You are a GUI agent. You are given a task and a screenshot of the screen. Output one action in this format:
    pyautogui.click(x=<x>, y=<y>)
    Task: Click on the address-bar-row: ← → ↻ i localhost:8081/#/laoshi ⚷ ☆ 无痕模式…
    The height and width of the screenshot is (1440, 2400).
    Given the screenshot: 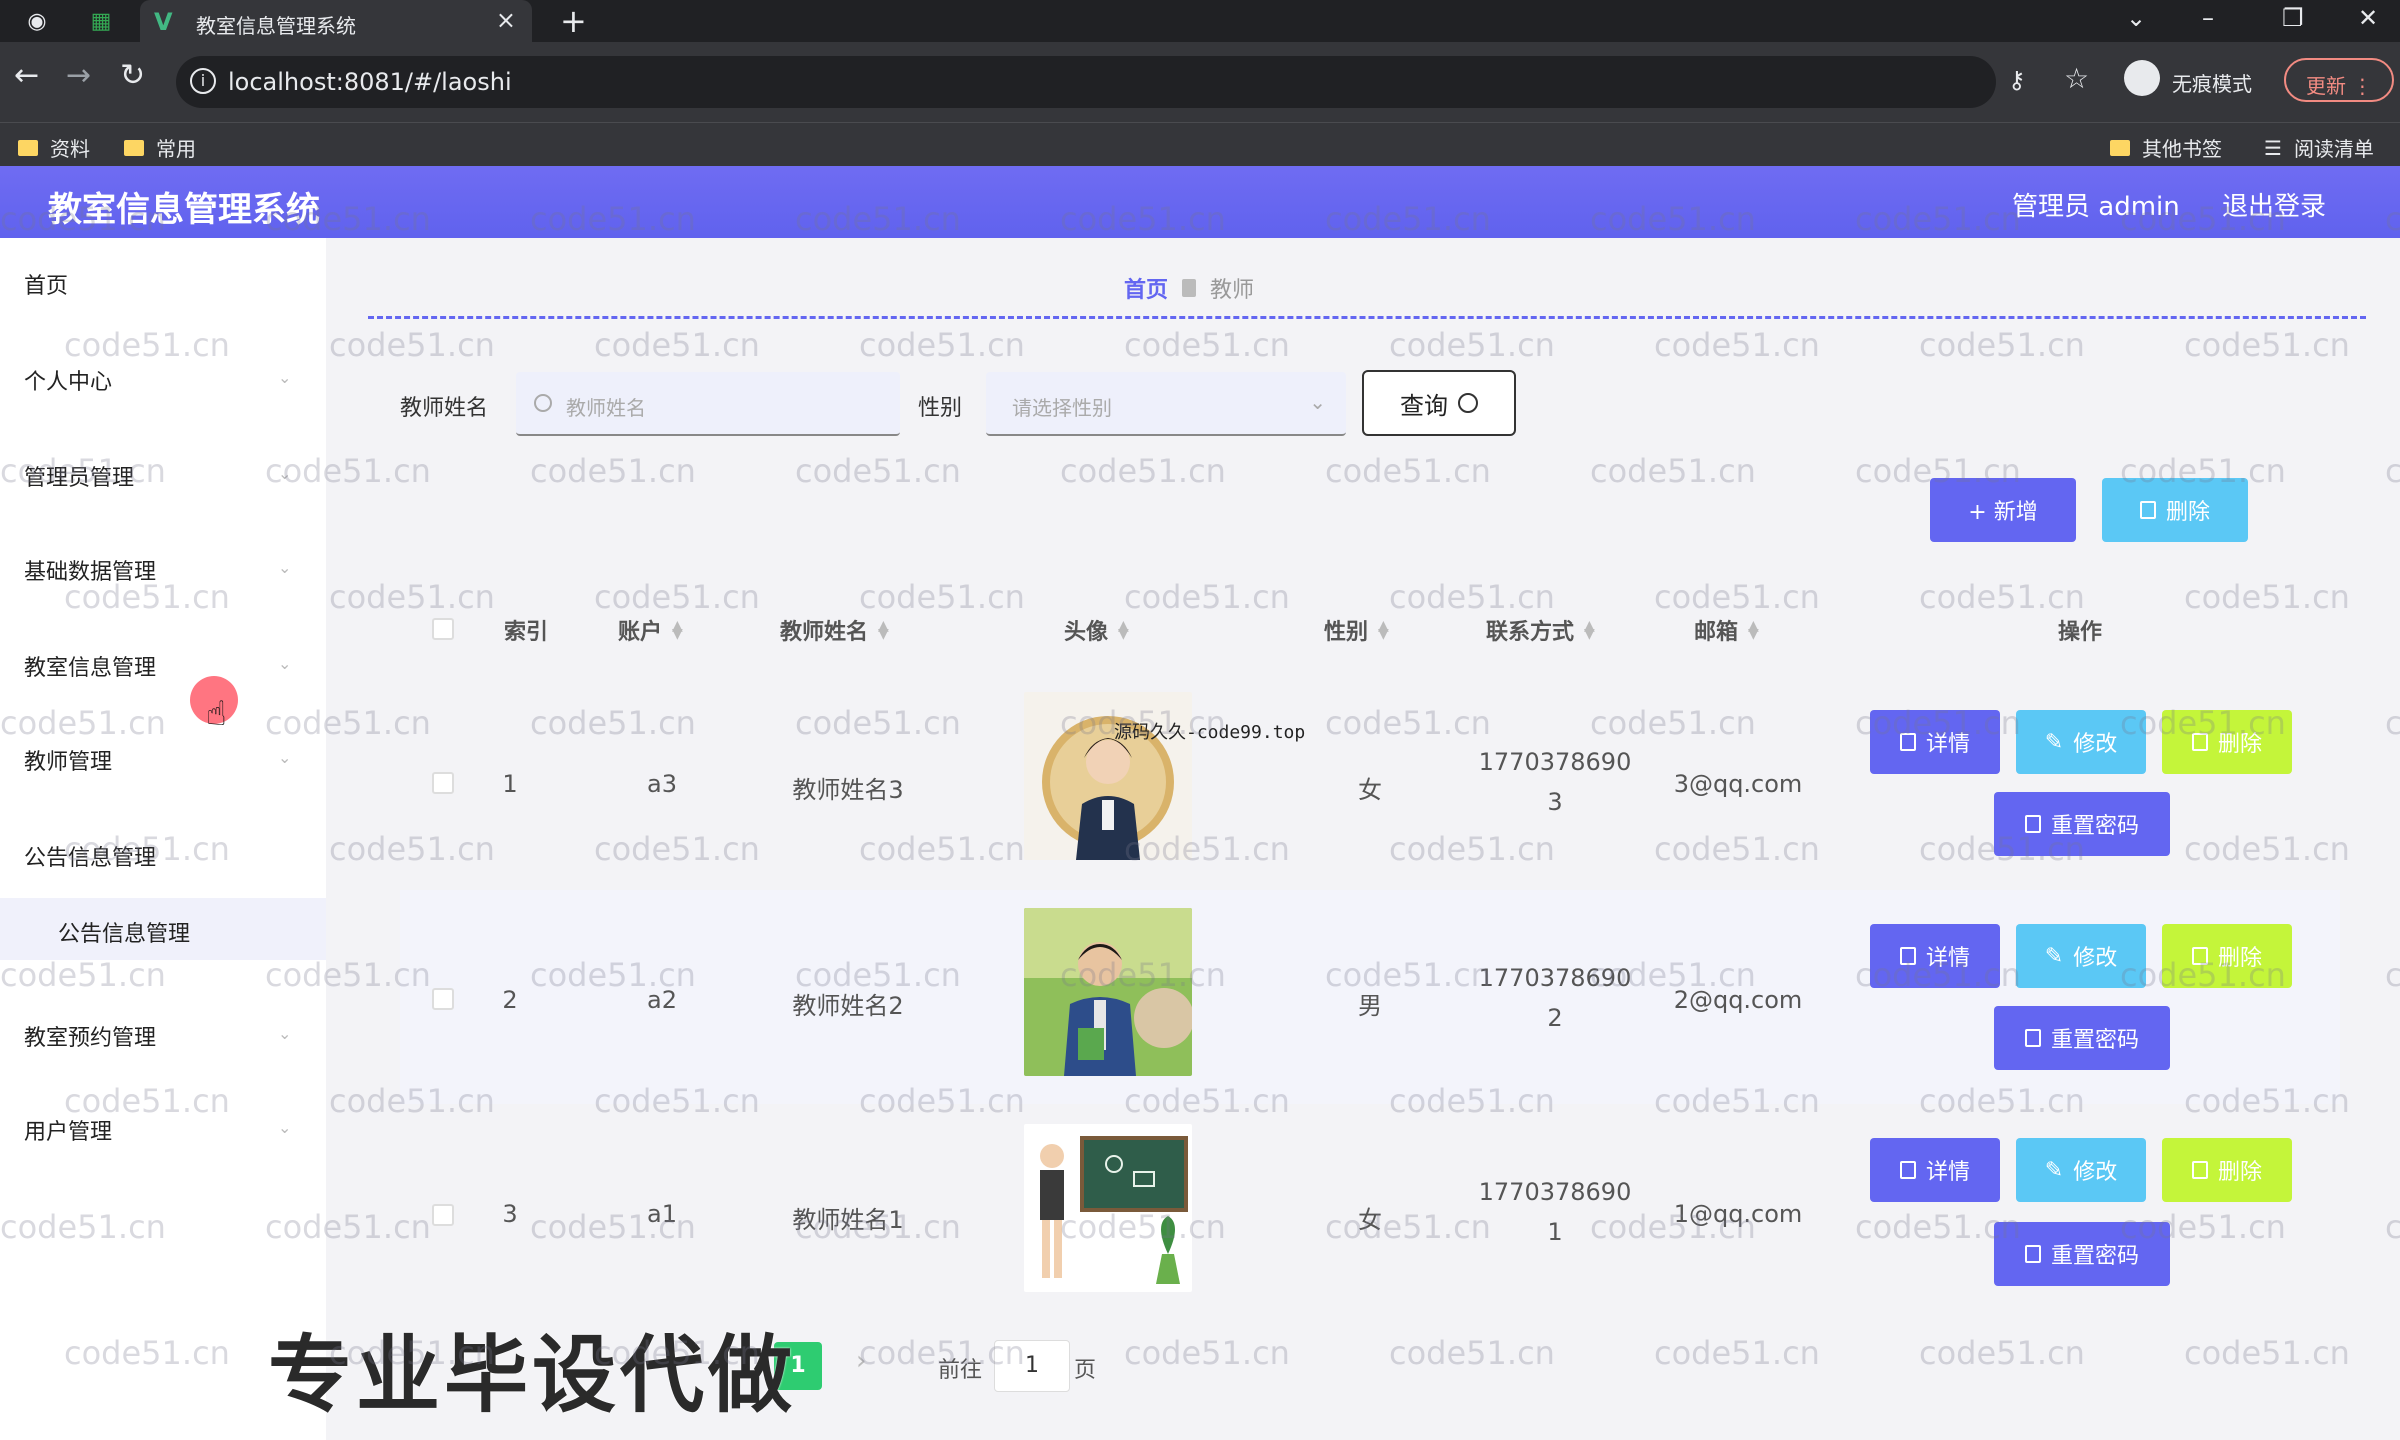 What is the action you would take?
    pyautogui.click(x=1200, y=82)
    